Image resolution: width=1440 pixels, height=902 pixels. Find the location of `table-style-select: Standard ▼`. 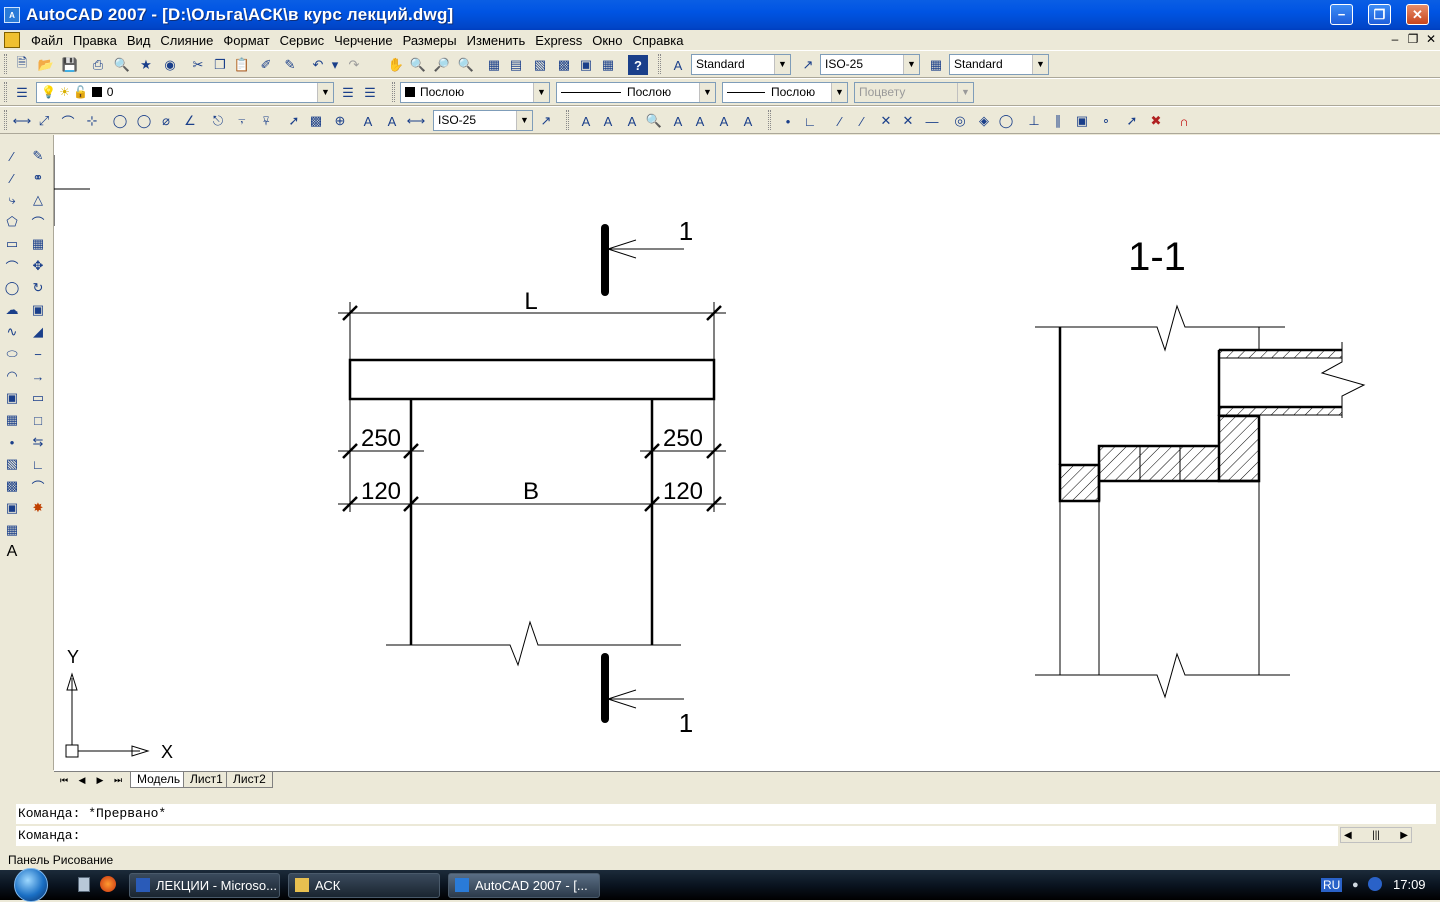

table-style-select: Standard ▼ is located at coordinates (999, 64).